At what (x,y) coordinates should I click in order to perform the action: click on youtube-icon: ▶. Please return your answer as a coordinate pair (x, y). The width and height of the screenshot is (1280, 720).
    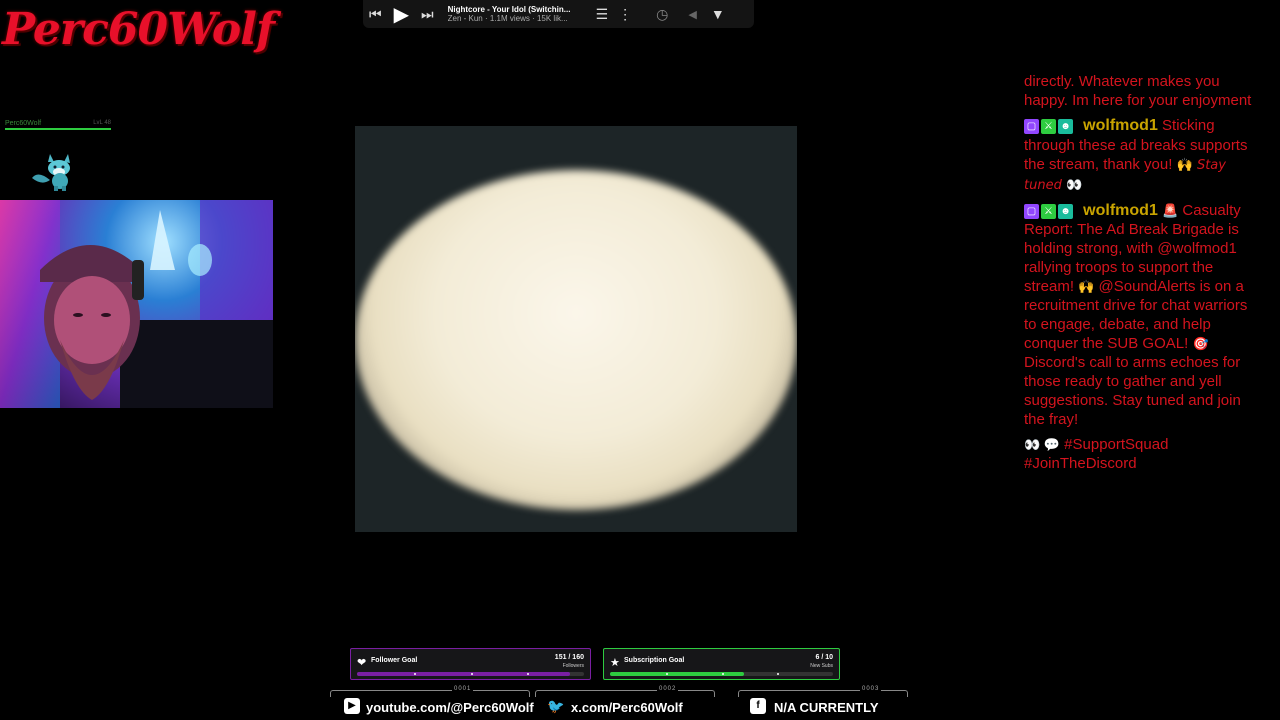
    Looking at the image, I should click on (352, 706).